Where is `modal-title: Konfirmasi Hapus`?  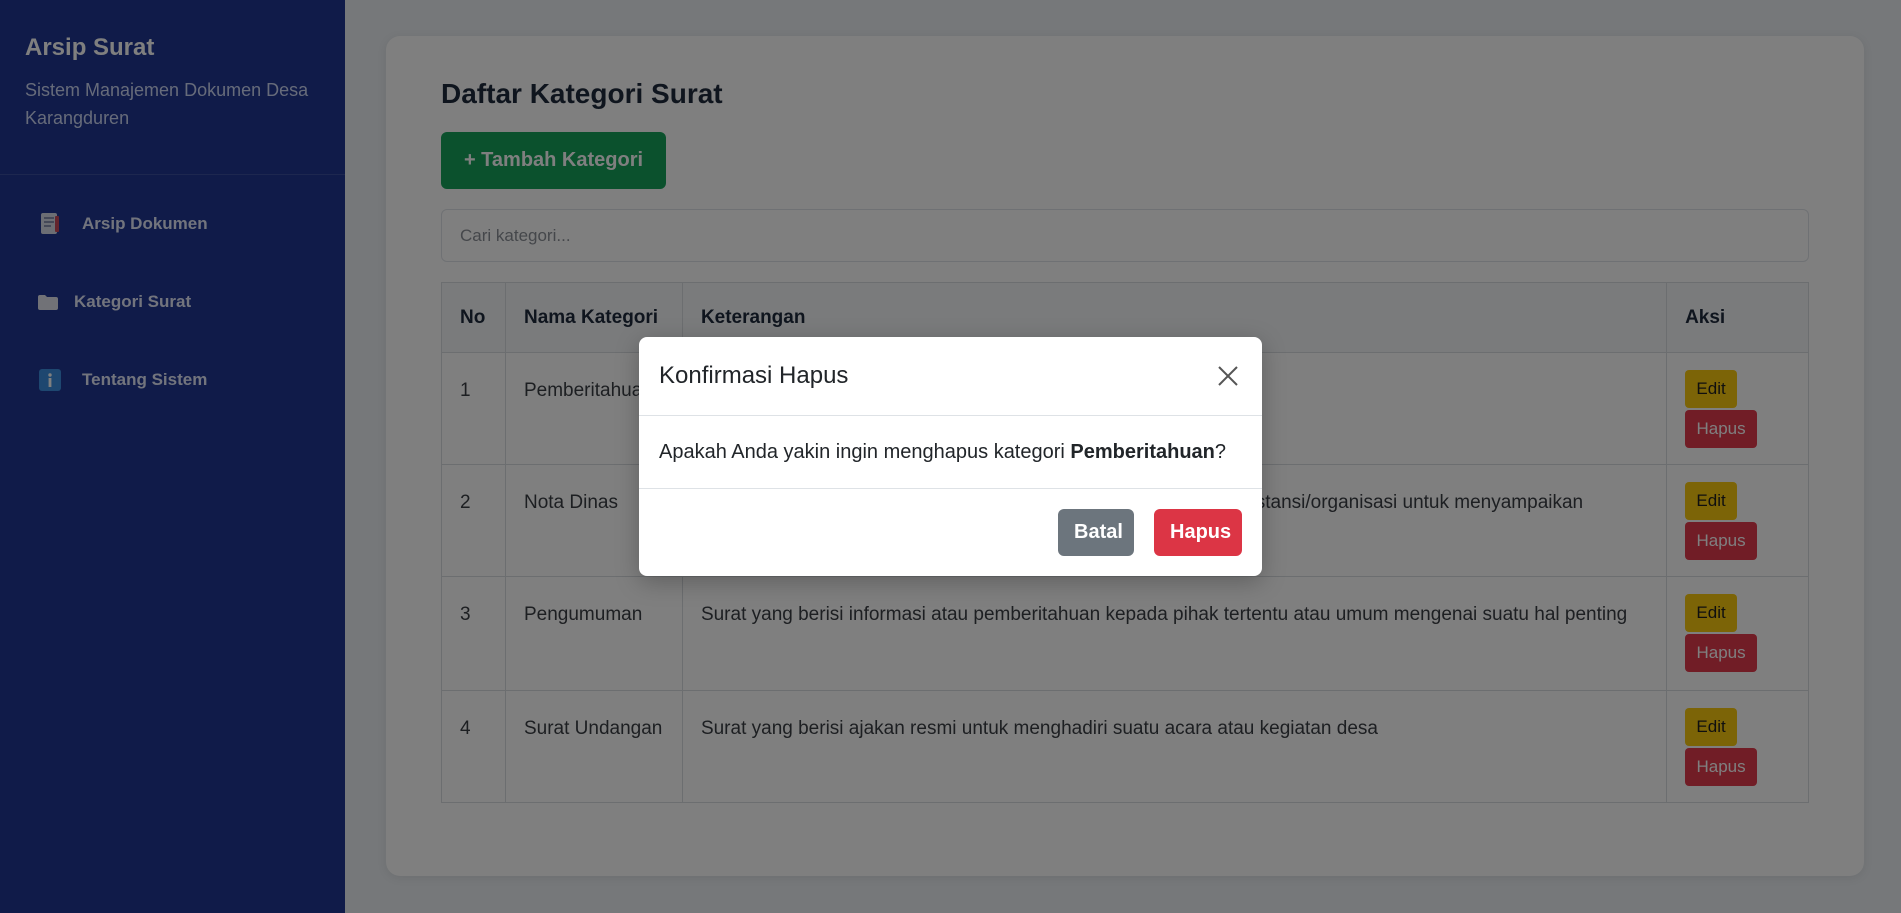 modal-title: Konfirmasi Hapus is located at coordinates (754, 375).